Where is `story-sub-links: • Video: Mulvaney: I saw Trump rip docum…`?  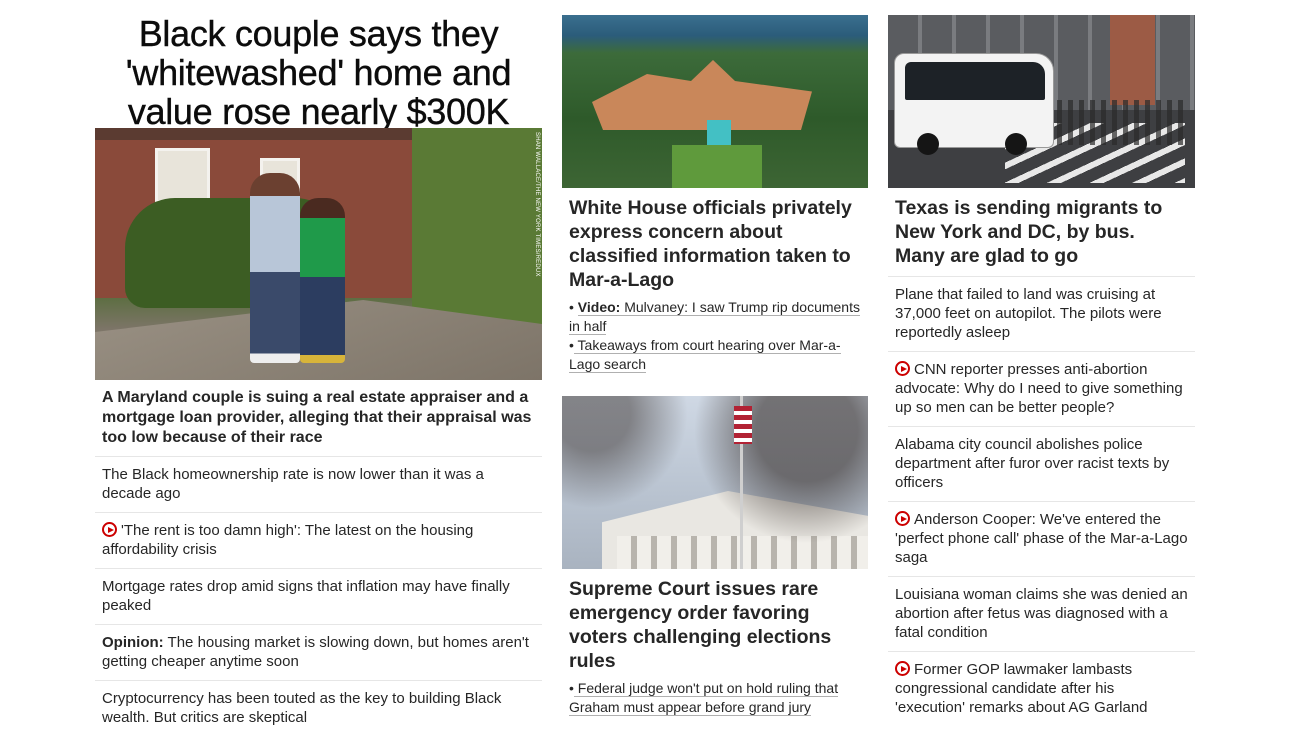
story-sub-links: • Video: Mulvaney: I saw Trump rip docum… is located at coordinates (715, 335).